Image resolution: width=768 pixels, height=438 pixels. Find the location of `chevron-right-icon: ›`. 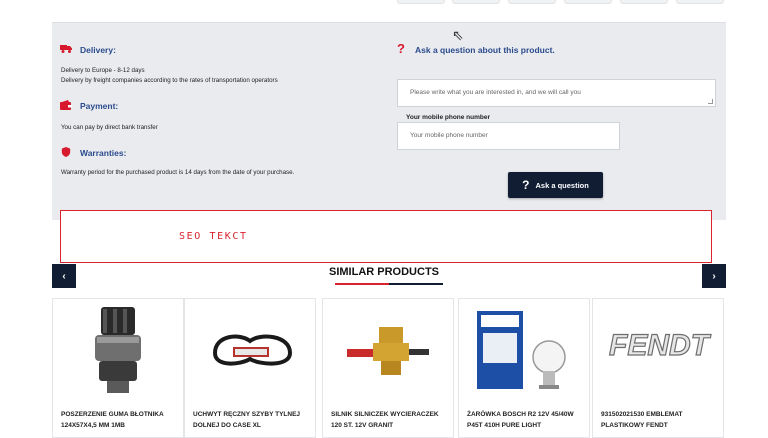

chevron-right-icon: › is located at coordinates (714, 276).